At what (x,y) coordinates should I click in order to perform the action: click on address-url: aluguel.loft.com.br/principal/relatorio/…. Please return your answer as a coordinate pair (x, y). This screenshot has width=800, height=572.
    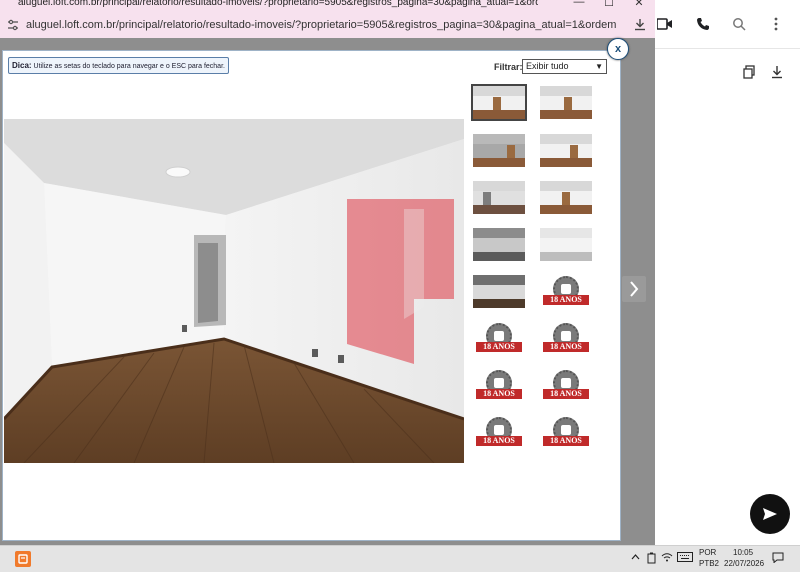
    Looking at the image, I should click on (321, 25).